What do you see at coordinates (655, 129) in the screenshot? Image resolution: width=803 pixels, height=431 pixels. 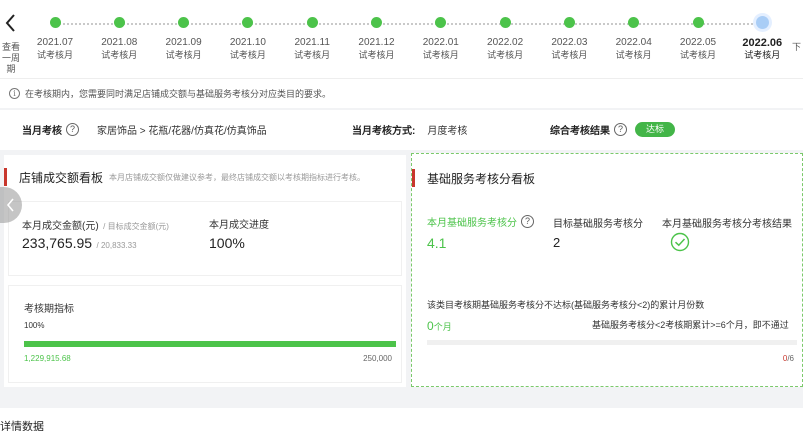 I see `status-badge: 达标` at bounding box center [655, 129].